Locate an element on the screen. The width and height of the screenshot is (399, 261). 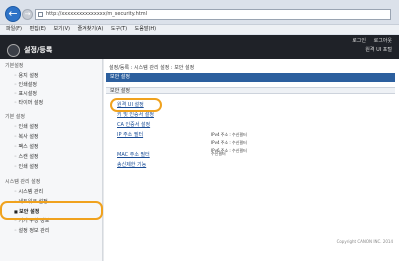
send-restriction-link: 송신제한 기능 is located at coordinates (131, 164).